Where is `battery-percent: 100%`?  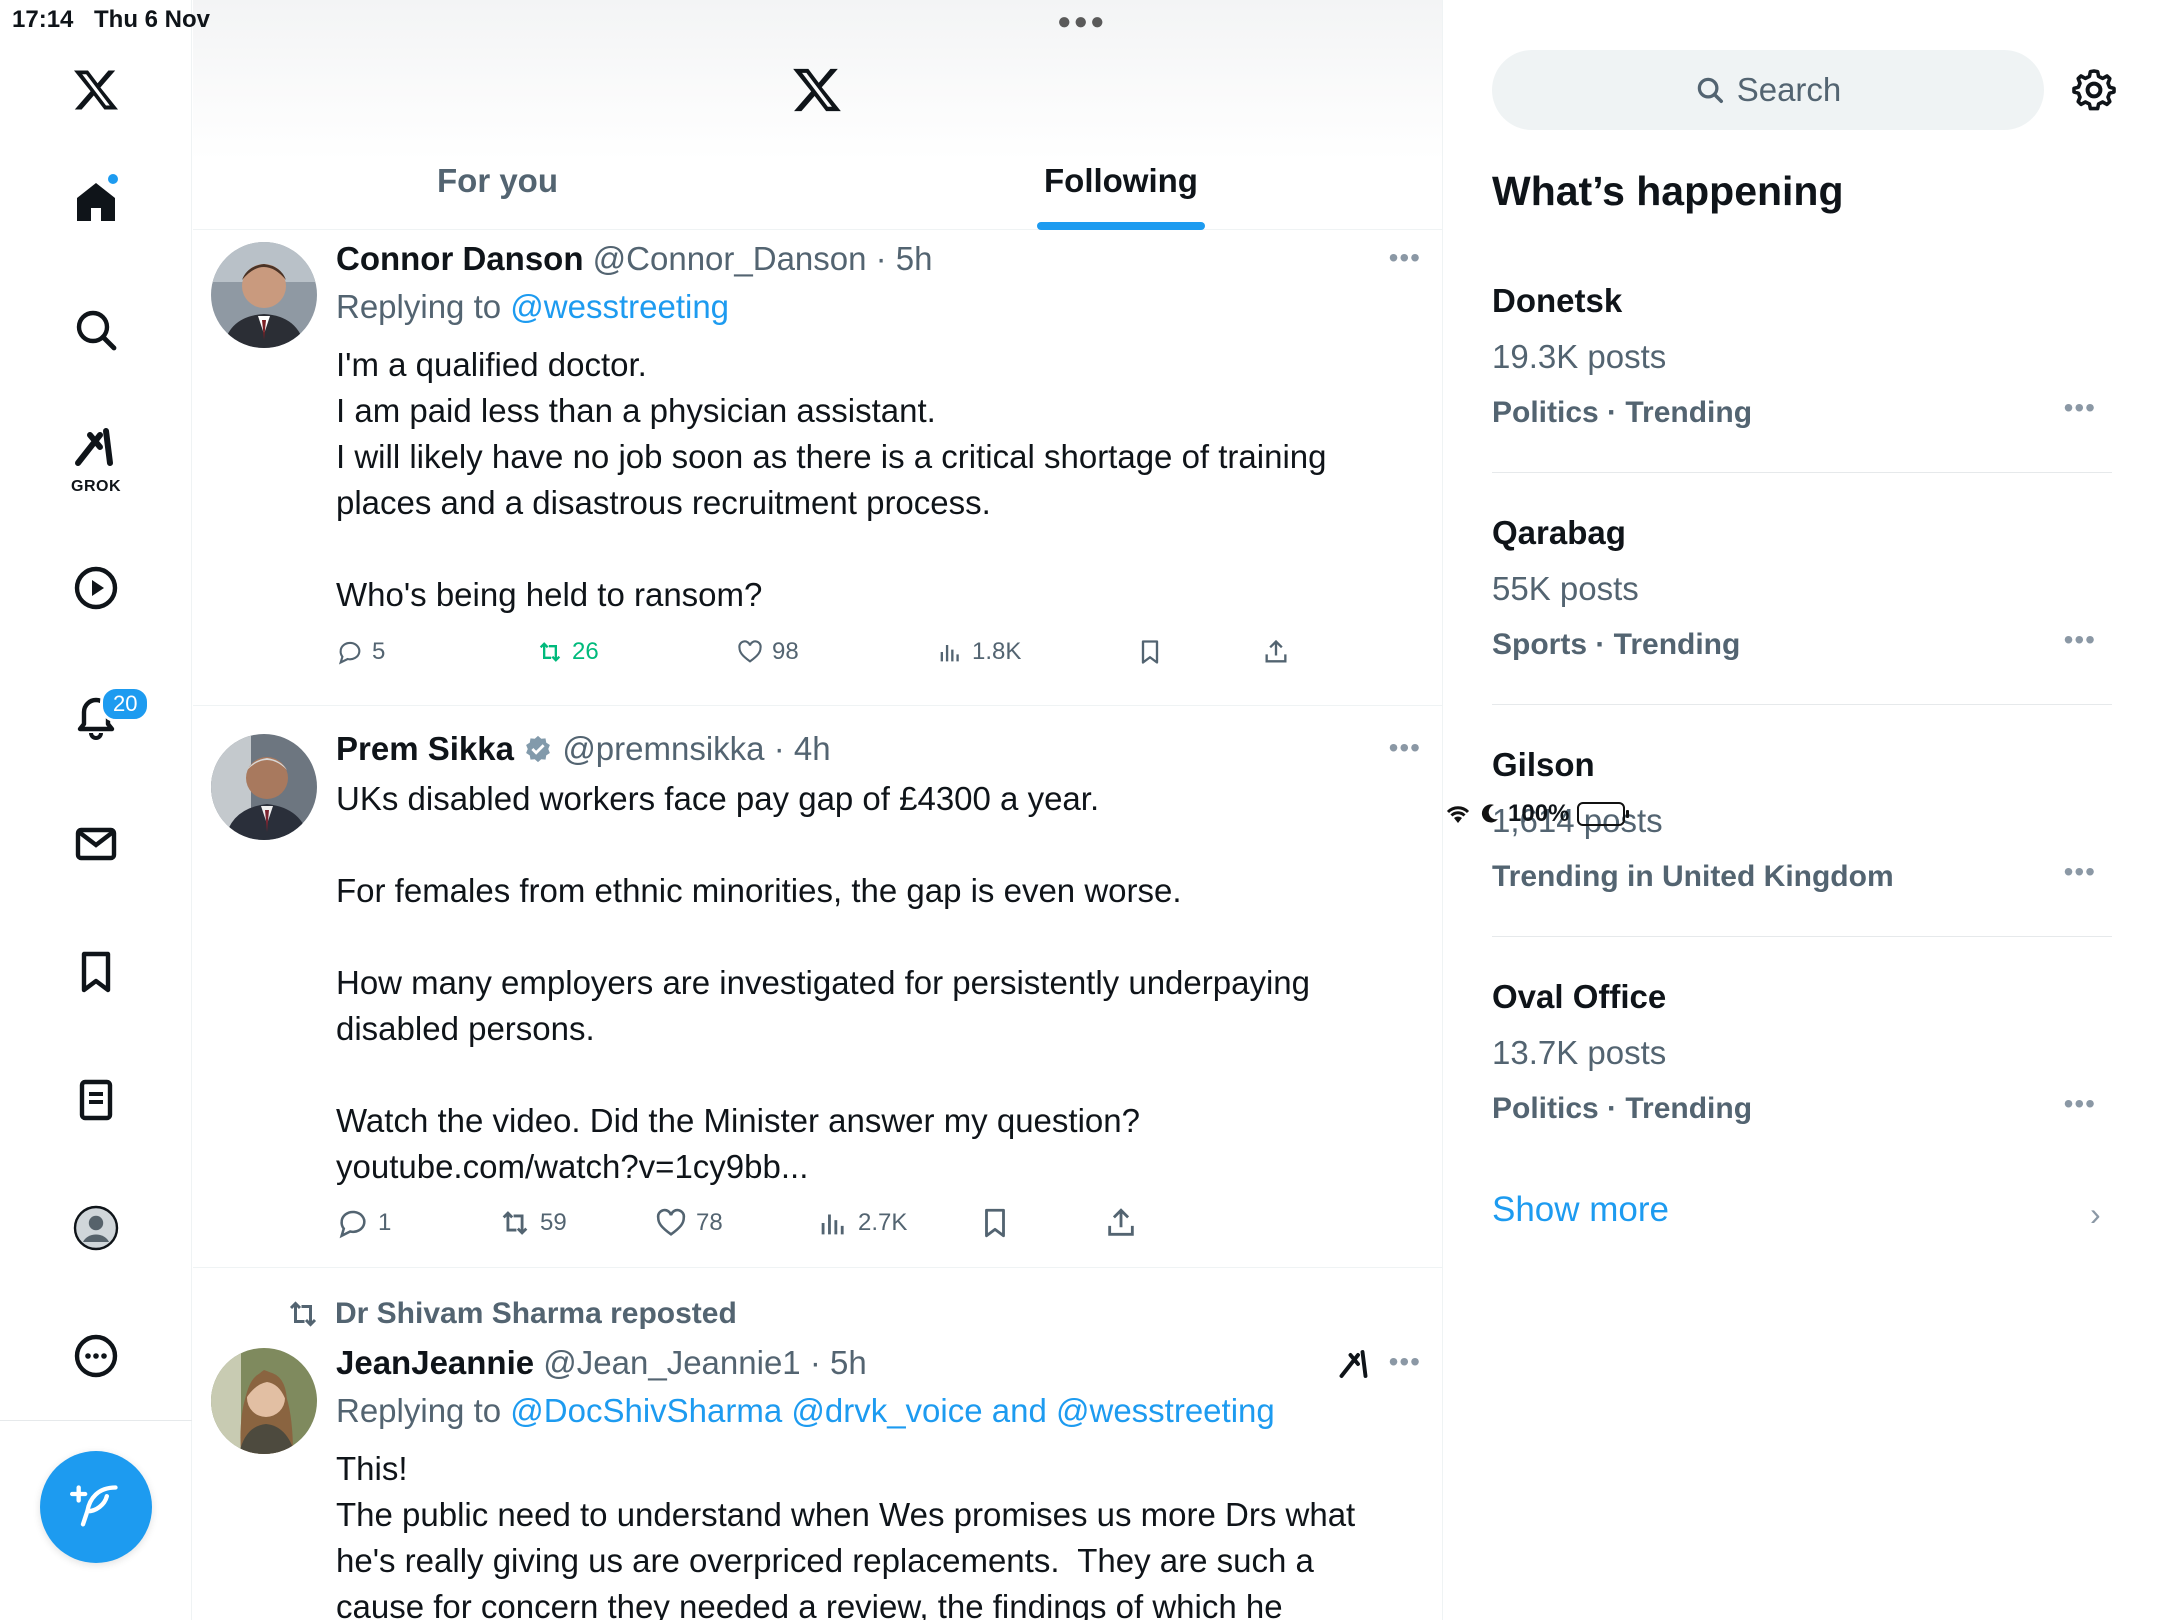 battery-percent: 100% is located at coordinates (1539, 813).